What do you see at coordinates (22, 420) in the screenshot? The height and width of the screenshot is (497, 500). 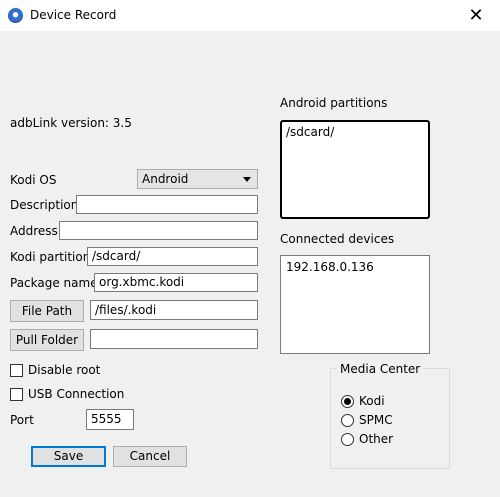 I see `port-label: Port` at bounding box center [22, 420].